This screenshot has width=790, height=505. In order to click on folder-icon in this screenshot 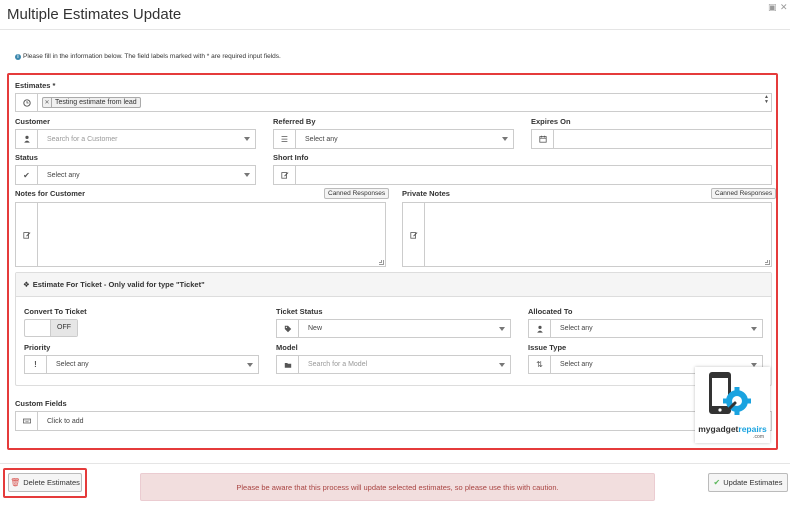, I will do `click(288, 364)`.